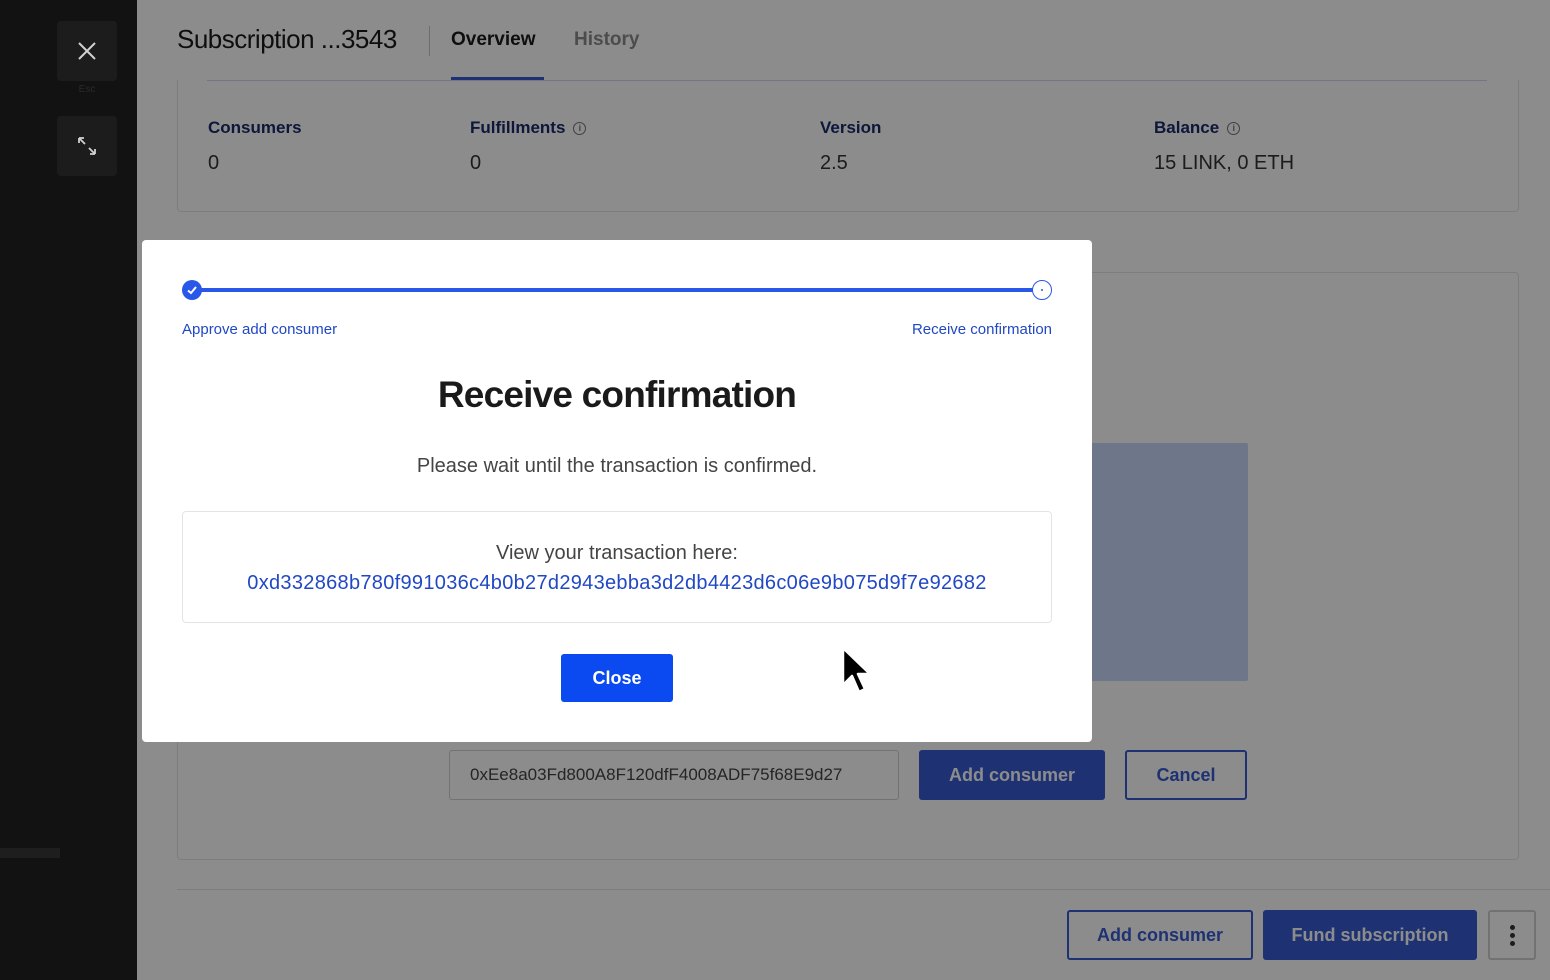  What do you see at coordinates (68, 490) in the screenshot?
I see `side-rail: Esc` at bounding box center [68, 490].